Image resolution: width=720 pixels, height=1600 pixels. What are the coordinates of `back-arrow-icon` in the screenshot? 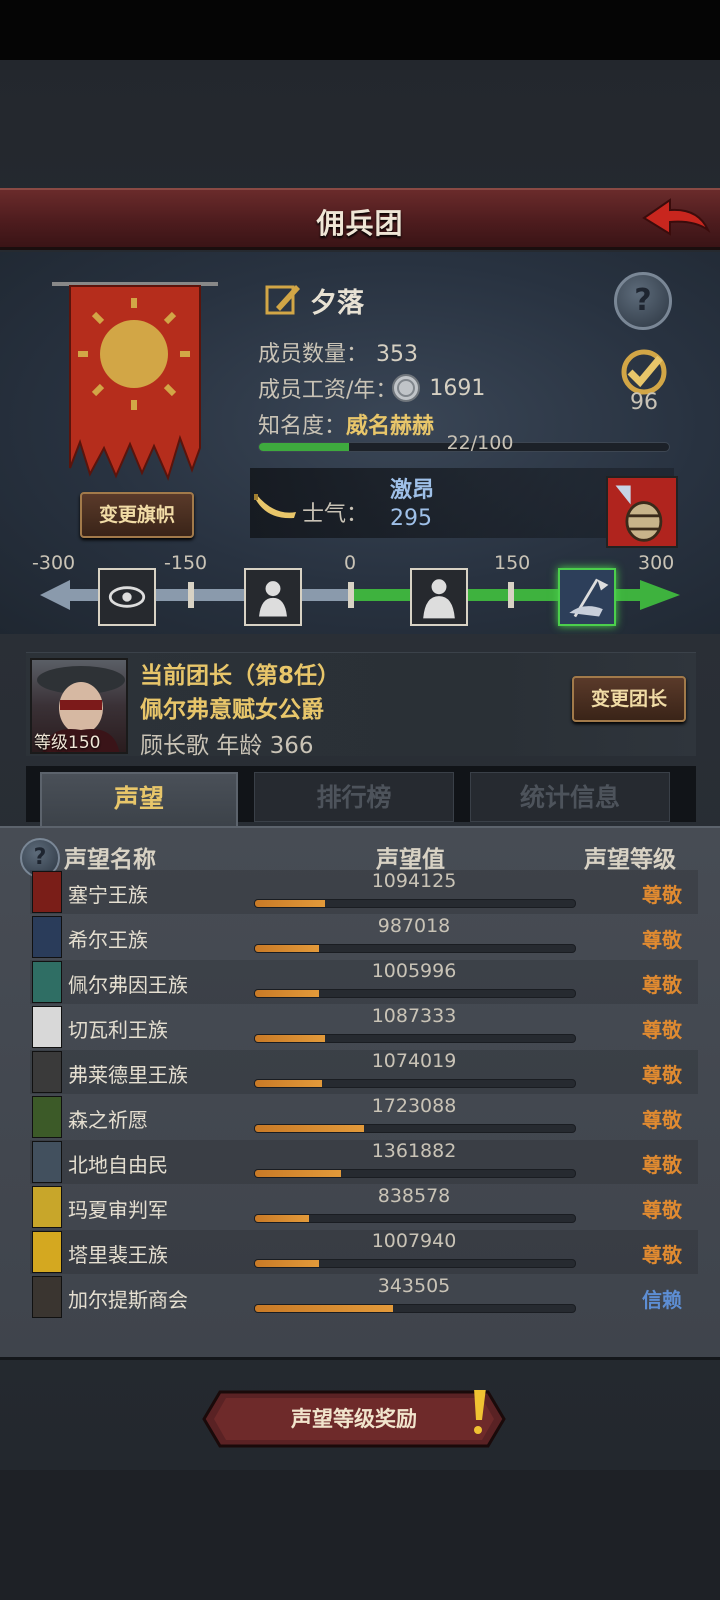 It's located at (676, 220).